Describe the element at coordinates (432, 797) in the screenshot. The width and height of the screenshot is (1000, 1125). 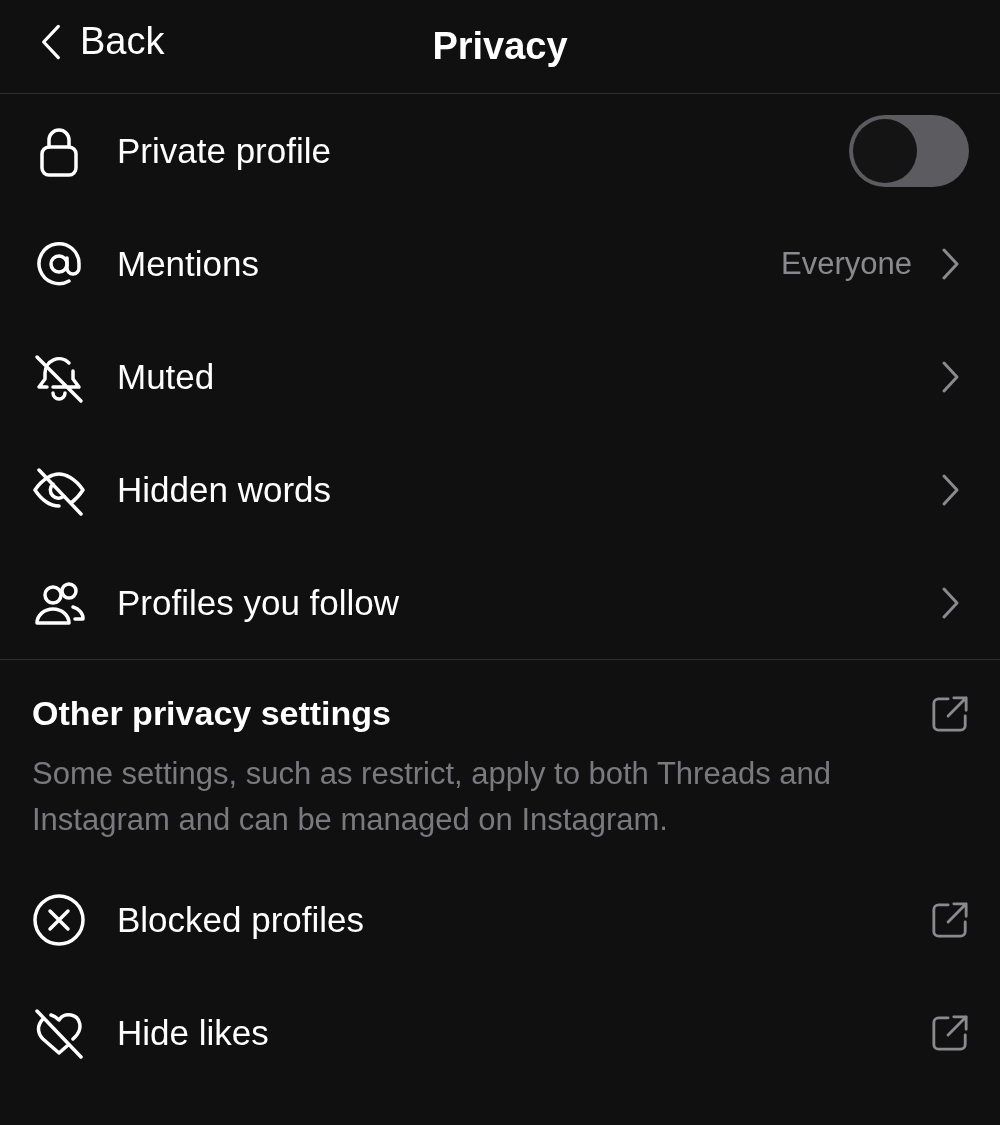
I see `section-description: Some settings, such as restrict, apply to both Threads and Instagram and can be managed on Instagram.` at that location.